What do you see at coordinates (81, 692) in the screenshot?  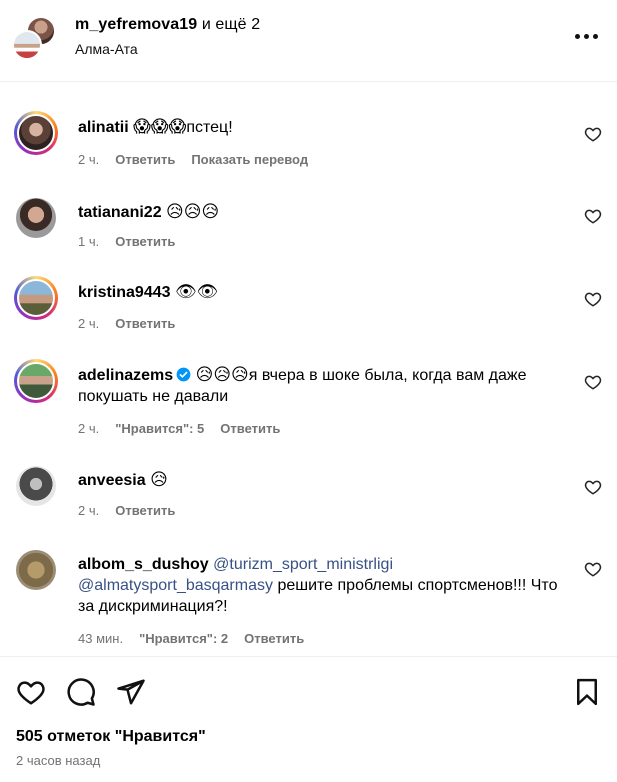 I see `comment-bubble-icon` at bounding box center [81, 692].